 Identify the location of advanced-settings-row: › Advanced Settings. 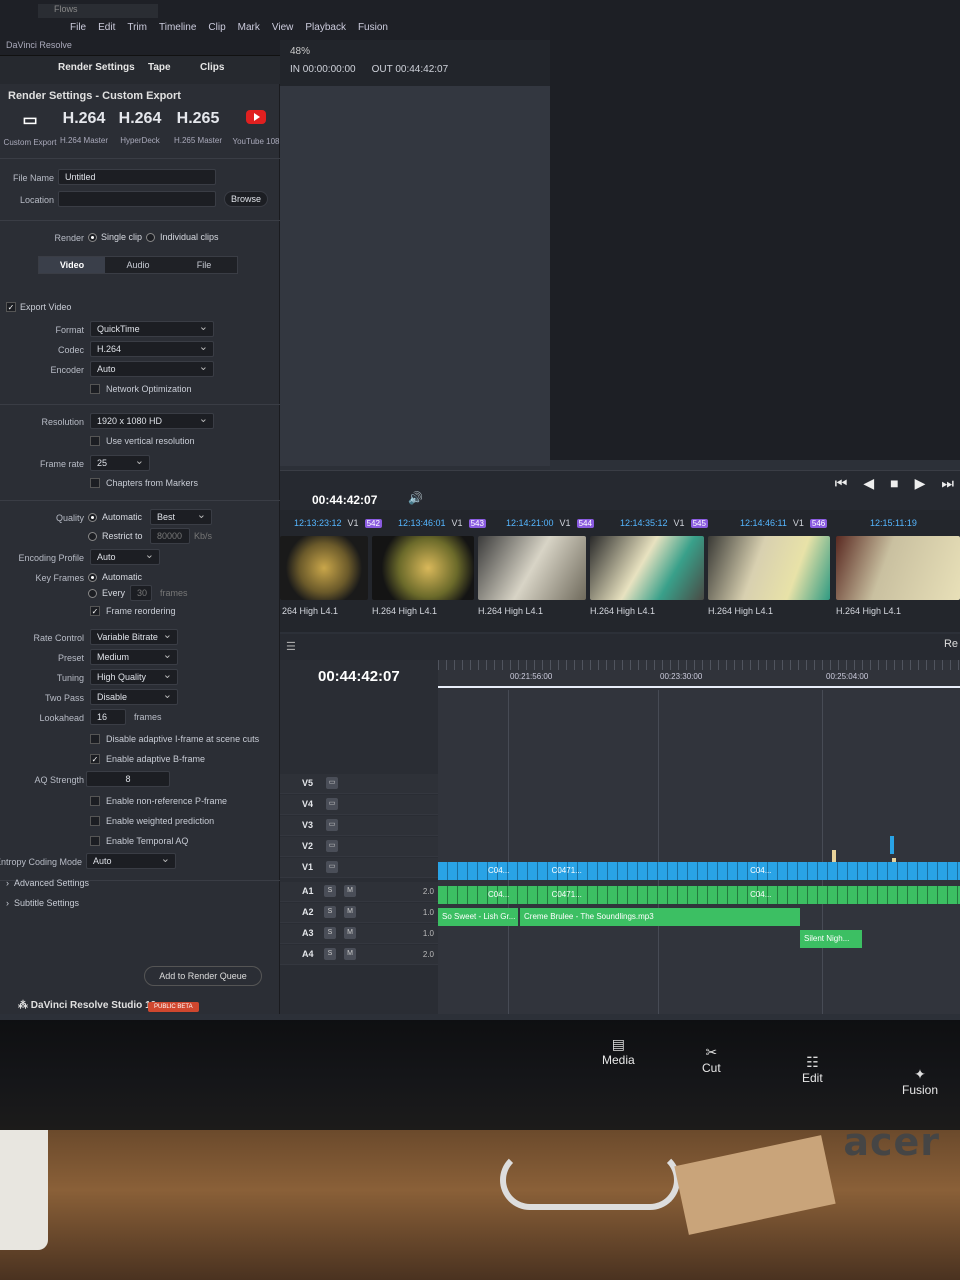
(140, 884).